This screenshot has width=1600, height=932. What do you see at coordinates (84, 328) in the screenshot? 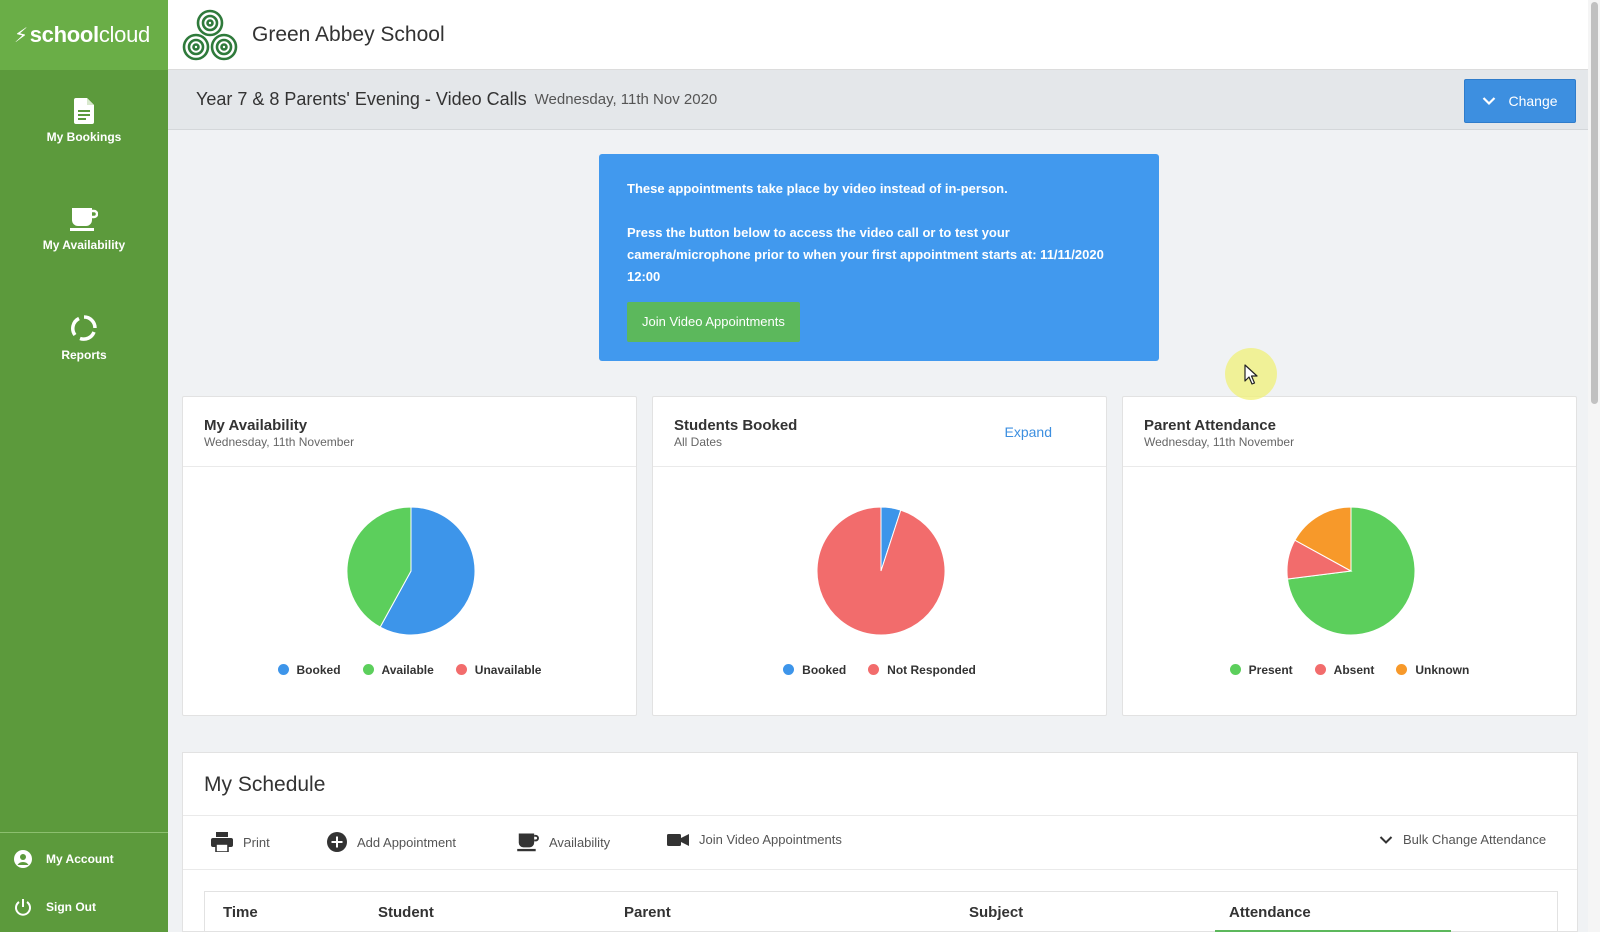
I see `circle-refresh-icon` at bounding box center [84, 328].